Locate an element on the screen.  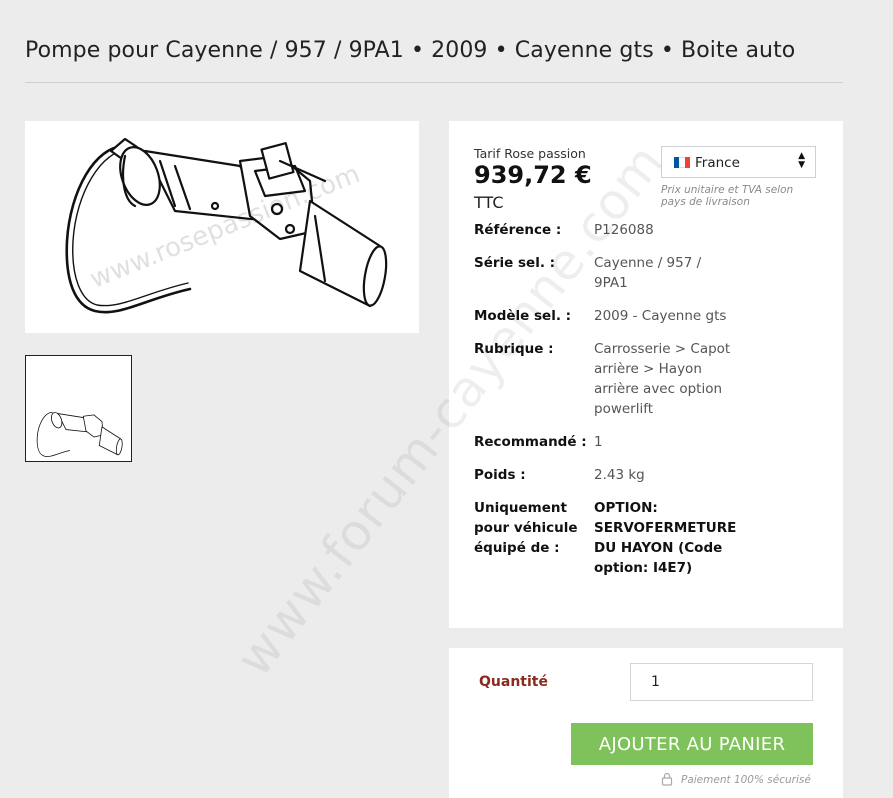
spec-row: Référence : P126088 is located at coordinates (649, 230).